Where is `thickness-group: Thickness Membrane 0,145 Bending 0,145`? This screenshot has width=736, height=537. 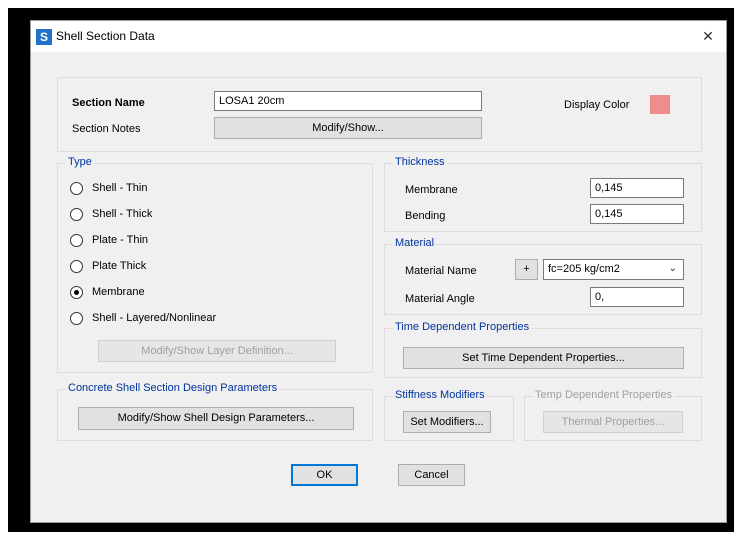
thickness-group: Thickness Membrane 0,145 Bending 0,145 is located at coordinates (543, 194).